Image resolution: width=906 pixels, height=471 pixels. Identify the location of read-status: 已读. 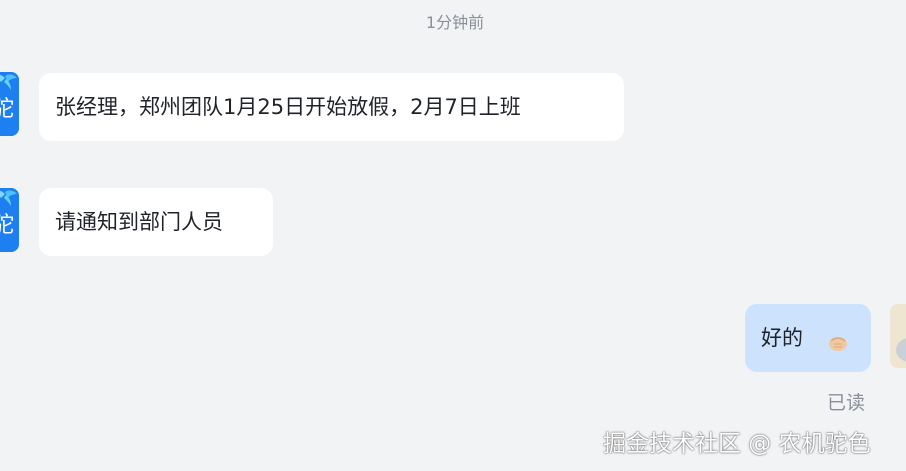
(846, 403).